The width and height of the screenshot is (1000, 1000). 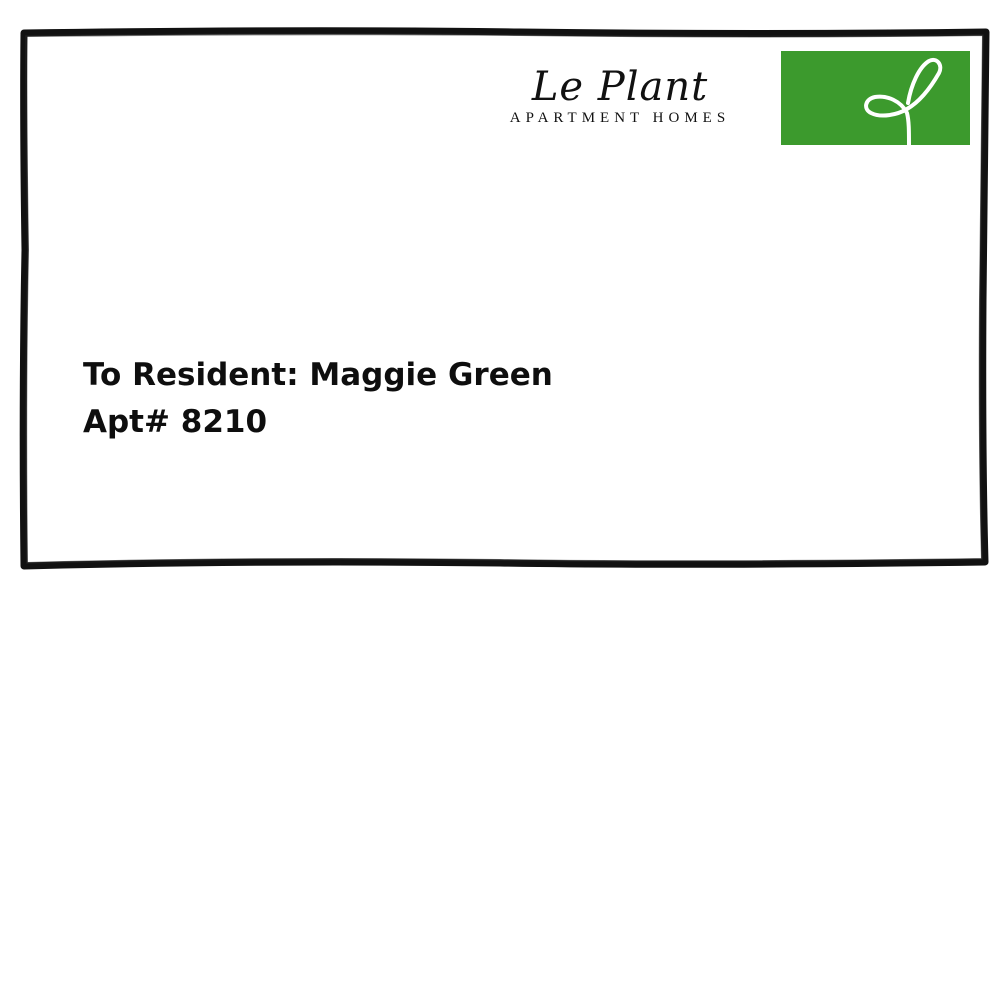 What do you see at coordinates (175, 422) in the screenshot?
I see `recipient-apartment: Apt# 8210` at bounding box center [175, 422].